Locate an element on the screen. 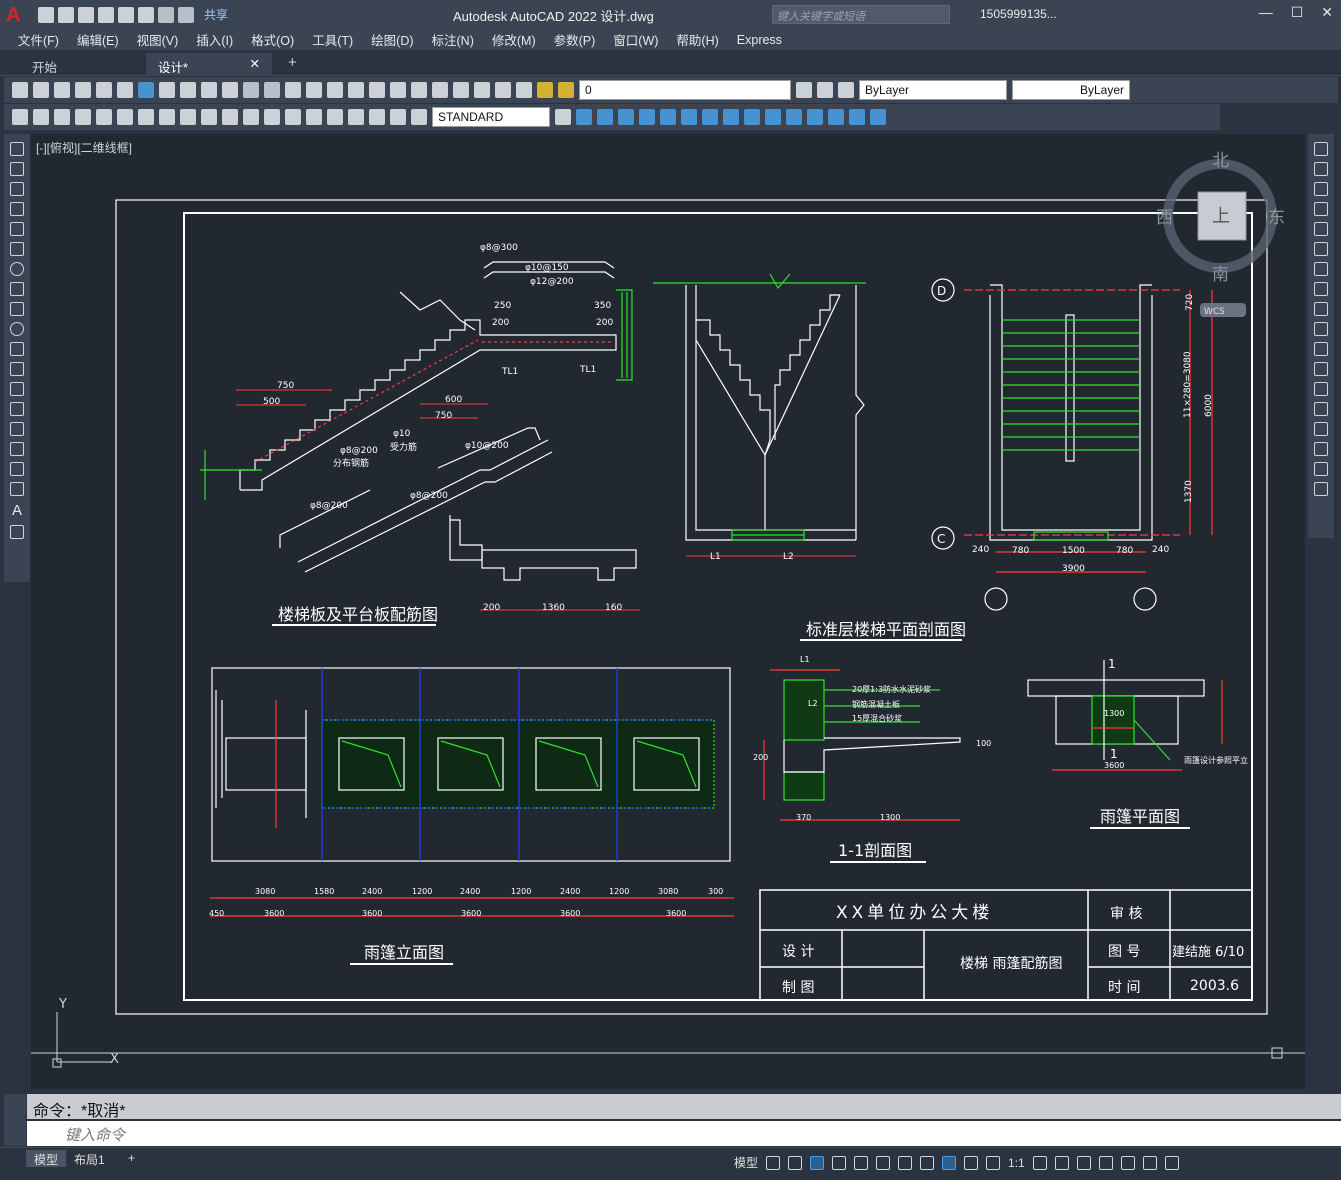 Image resolution: width=1341 pixels, height=1180 pixels. clean-screen-icon is located at coordinates (1127, 1162).